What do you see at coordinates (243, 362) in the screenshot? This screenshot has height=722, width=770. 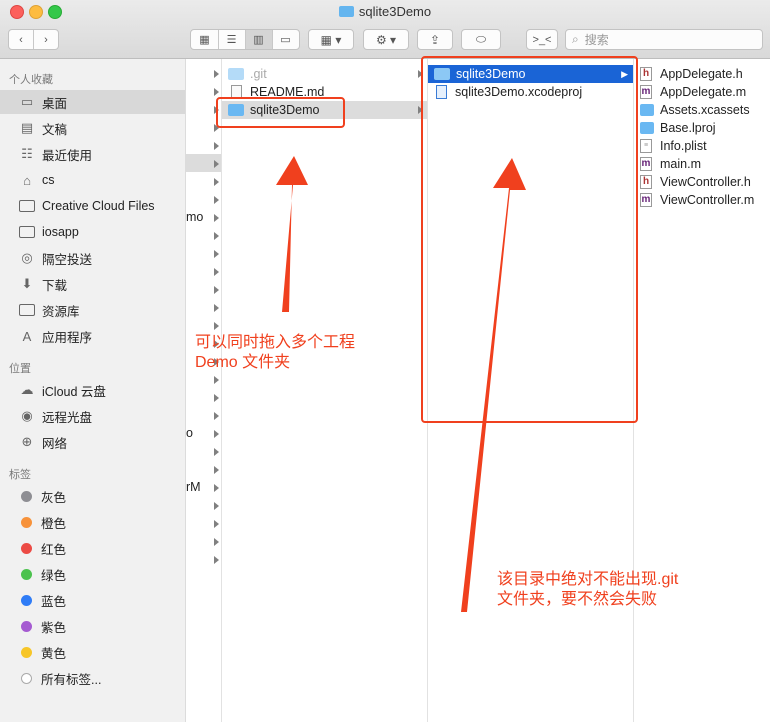 I see `annotation-line: Demo 文件夹` at bounding box center [243, 362].